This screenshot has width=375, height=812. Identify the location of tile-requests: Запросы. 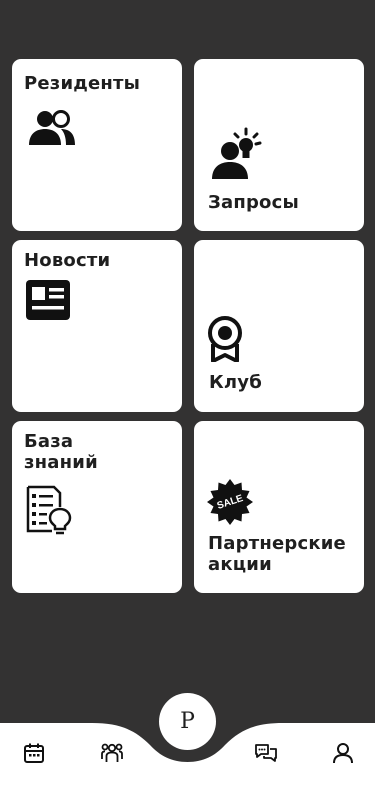
(279, 145).